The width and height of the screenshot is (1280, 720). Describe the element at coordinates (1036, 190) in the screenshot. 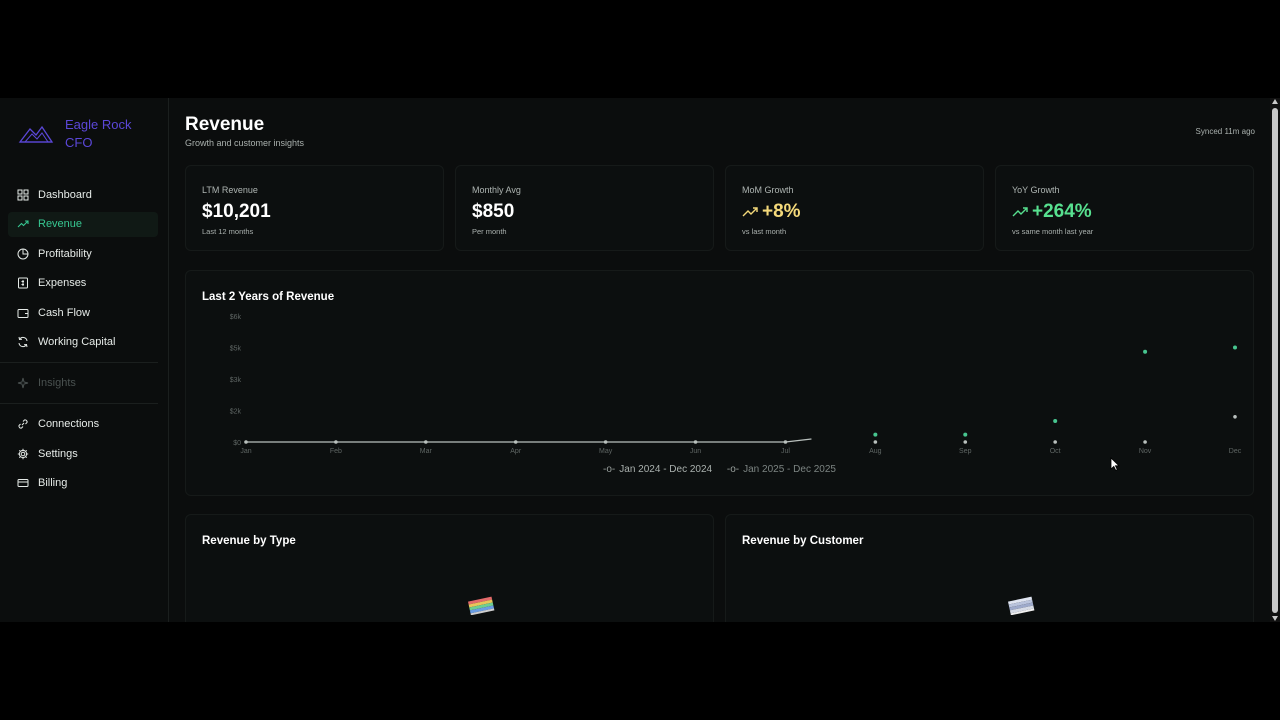

I see `kpi-label: YoY Growth` at that location.